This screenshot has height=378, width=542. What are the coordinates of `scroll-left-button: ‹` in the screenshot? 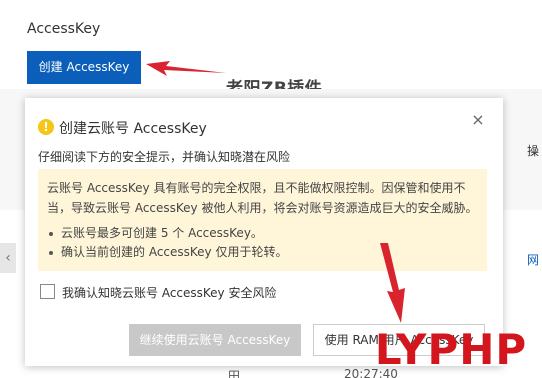 It's located at (8, 258).